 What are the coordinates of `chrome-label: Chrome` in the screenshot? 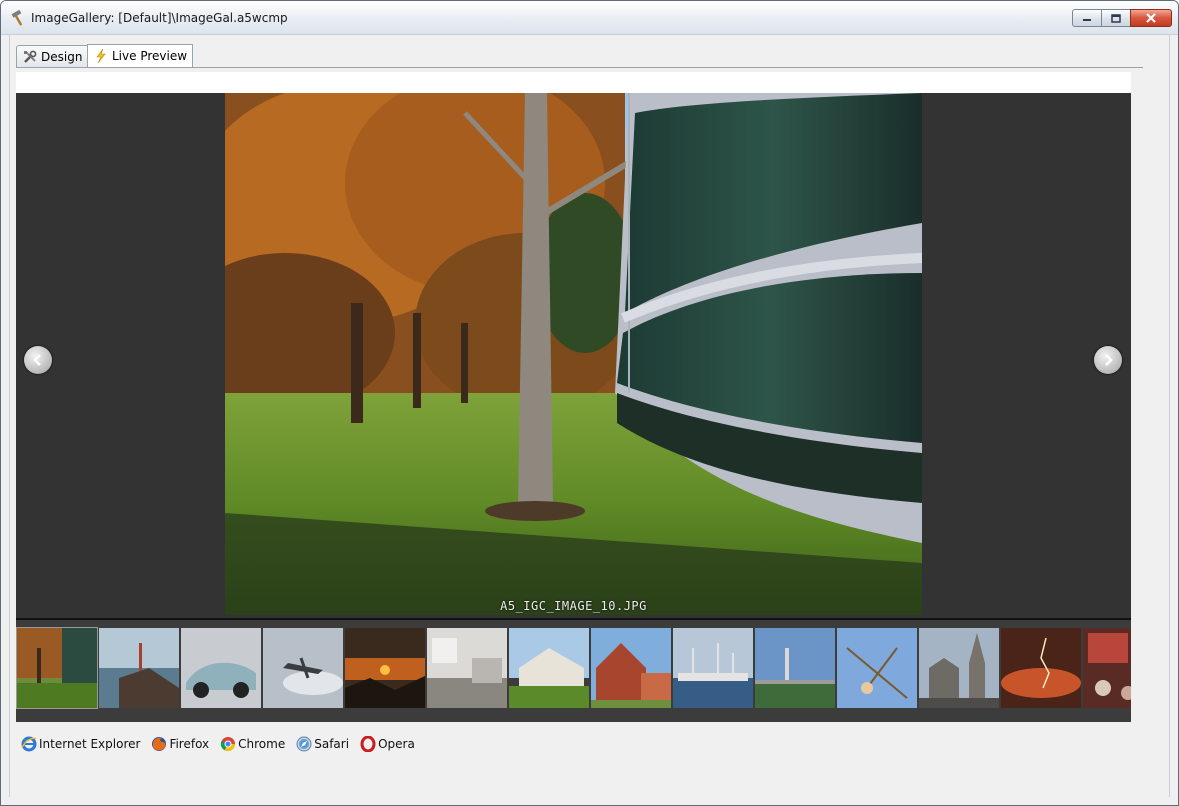 It's located at (262, 744).